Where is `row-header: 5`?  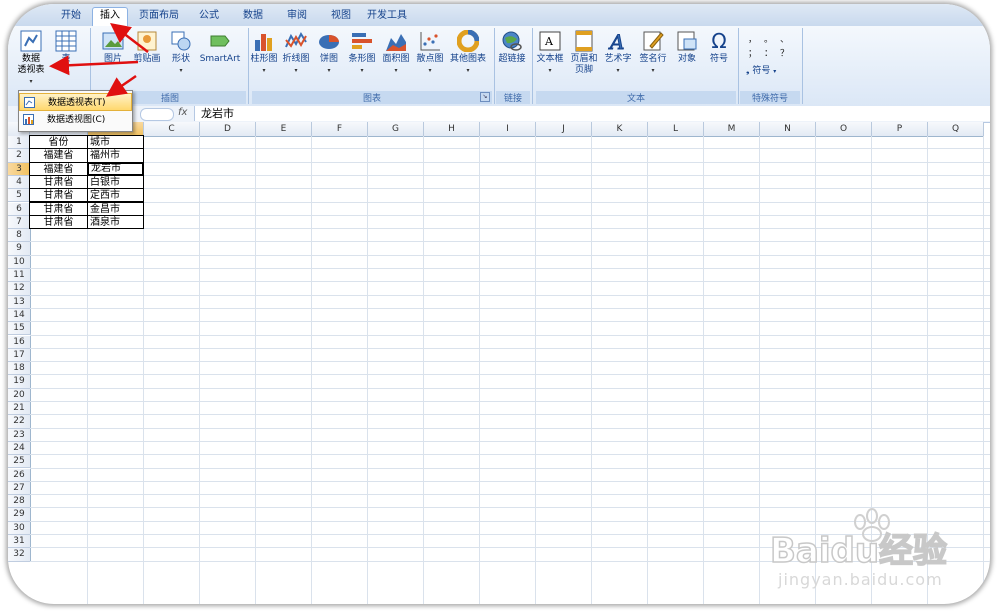 row-header: 5 is located at coordinates (19, 196).